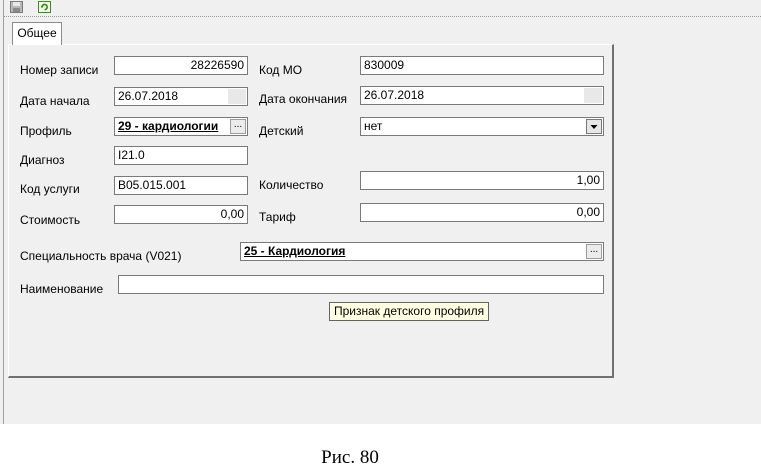  Describe the element at coordinates (59, 70) in the screenshot. I see `record-number-label: Номер записи` at that location.